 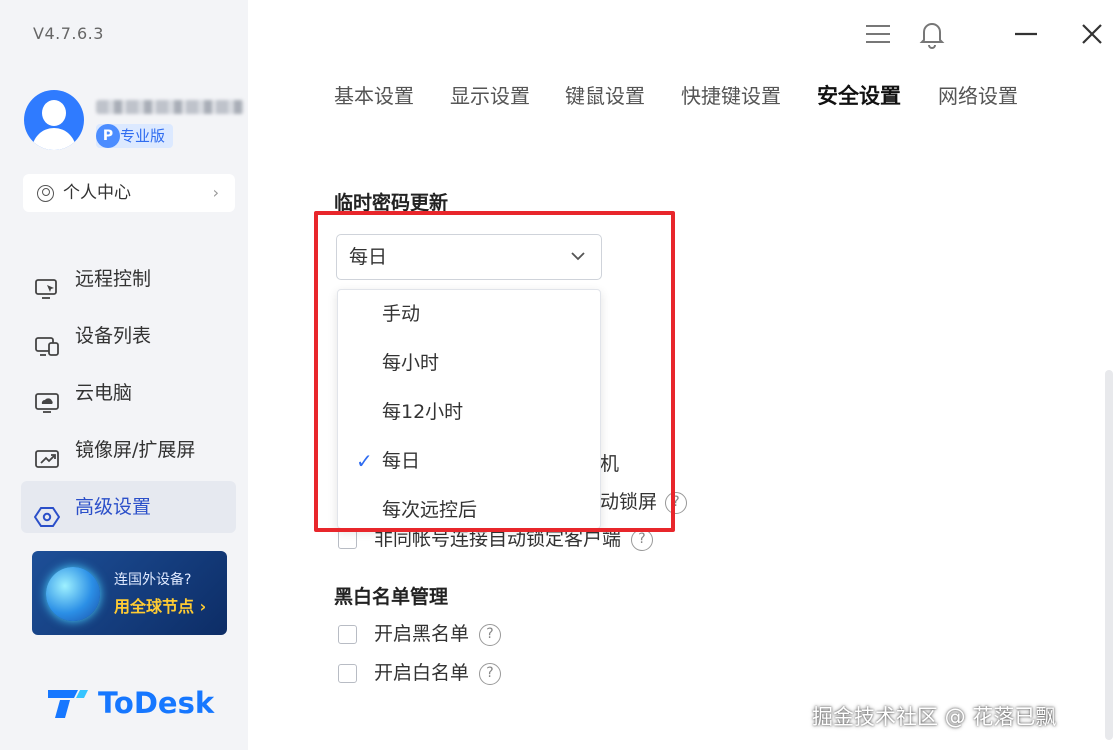 I want to click on tab-shortcuts: 快捷键设置, so click(x=731, y=94).